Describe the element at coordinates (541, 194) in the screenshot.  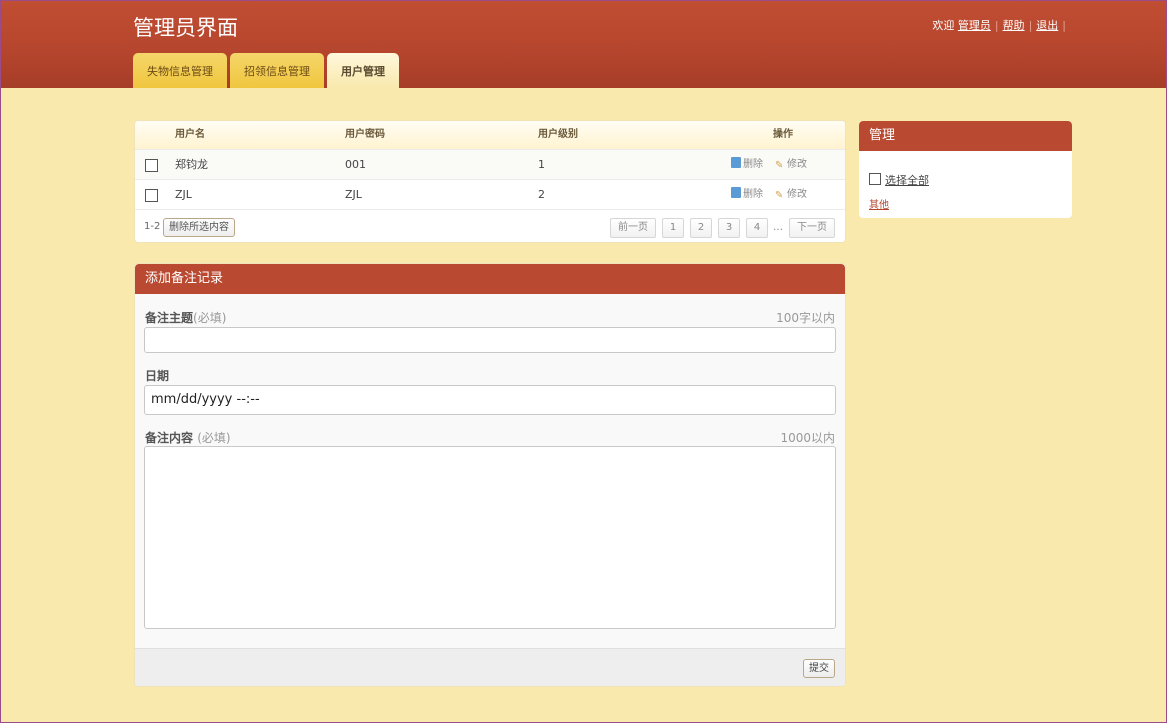
I see `cell-level: 2` at that location.